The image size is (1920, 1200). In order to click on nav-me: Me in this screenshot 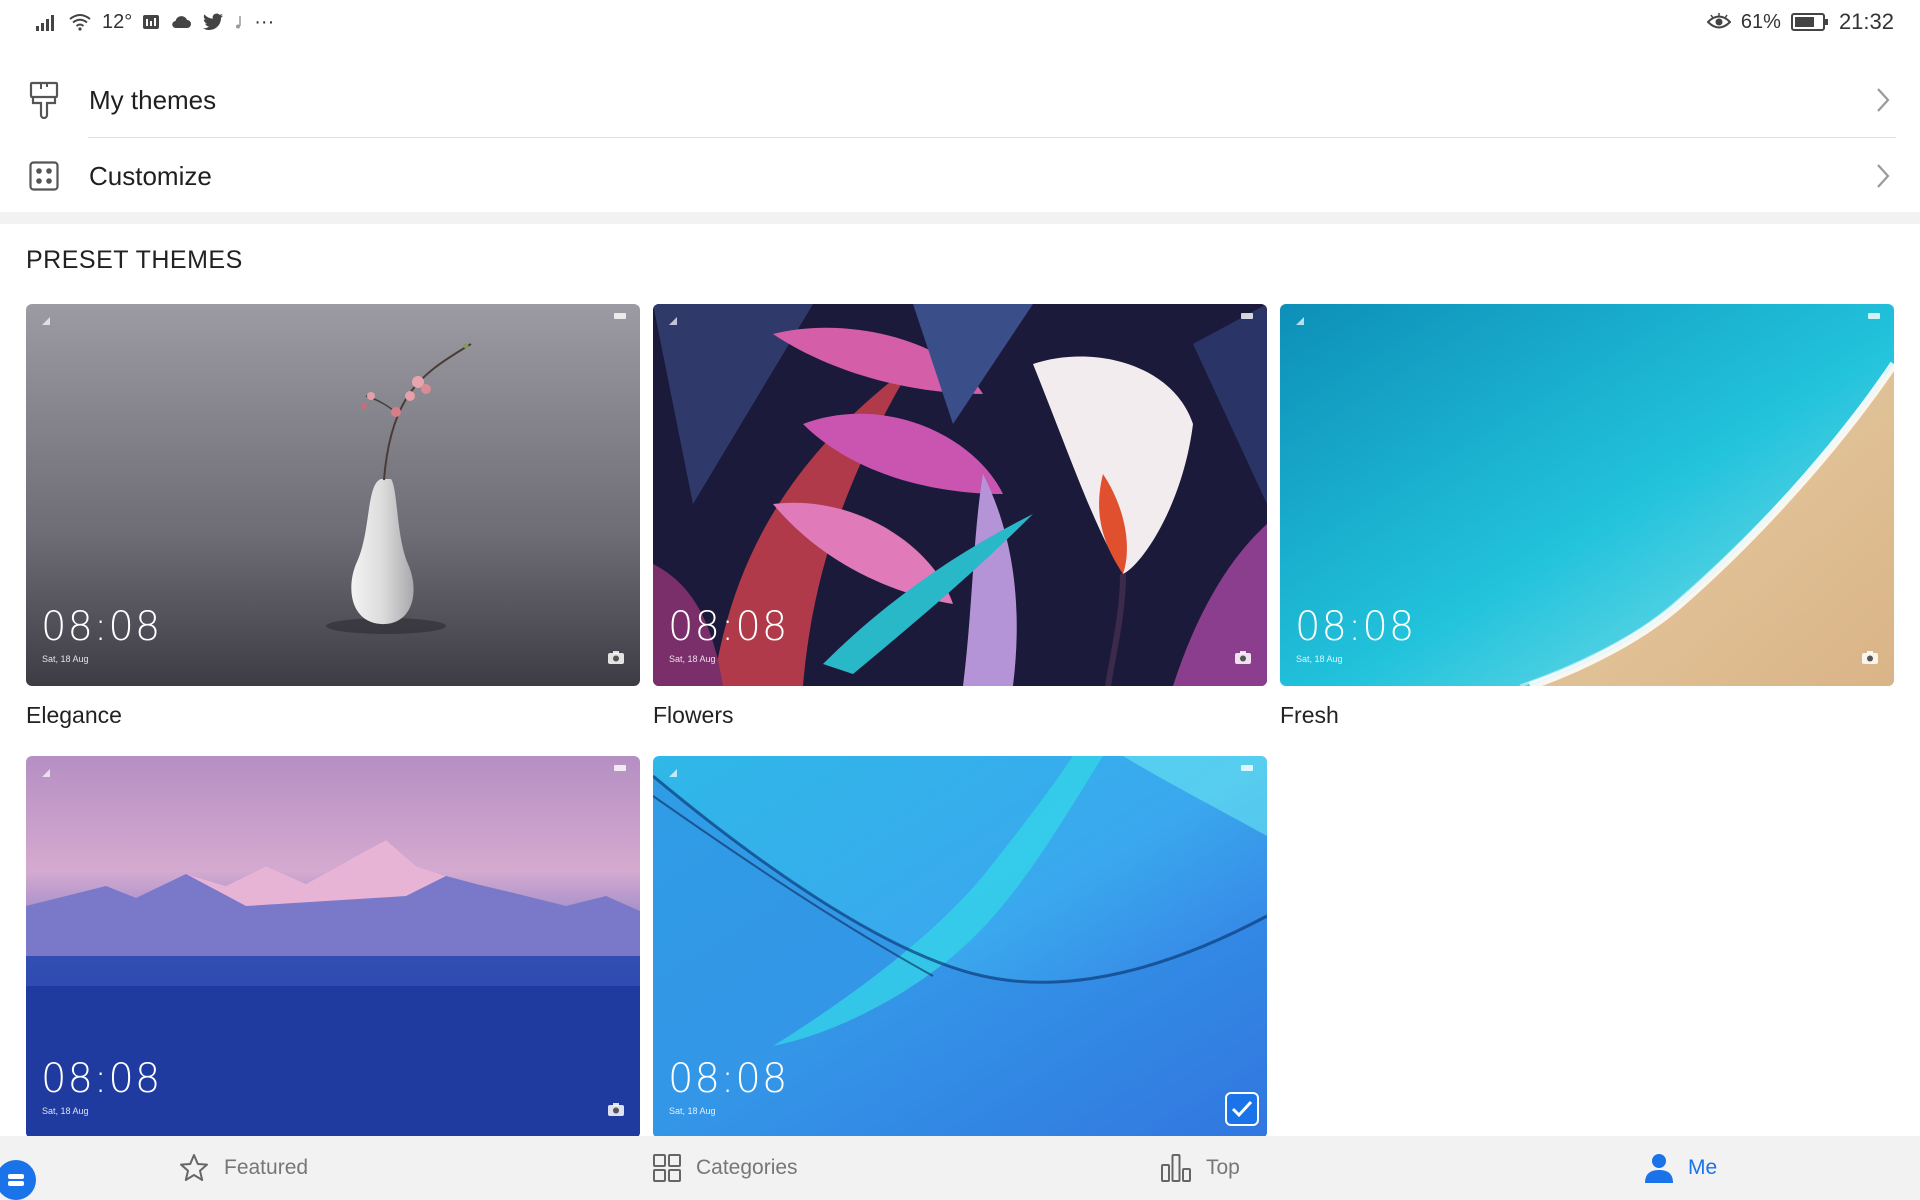, I will do `click(1680, 1168)`.